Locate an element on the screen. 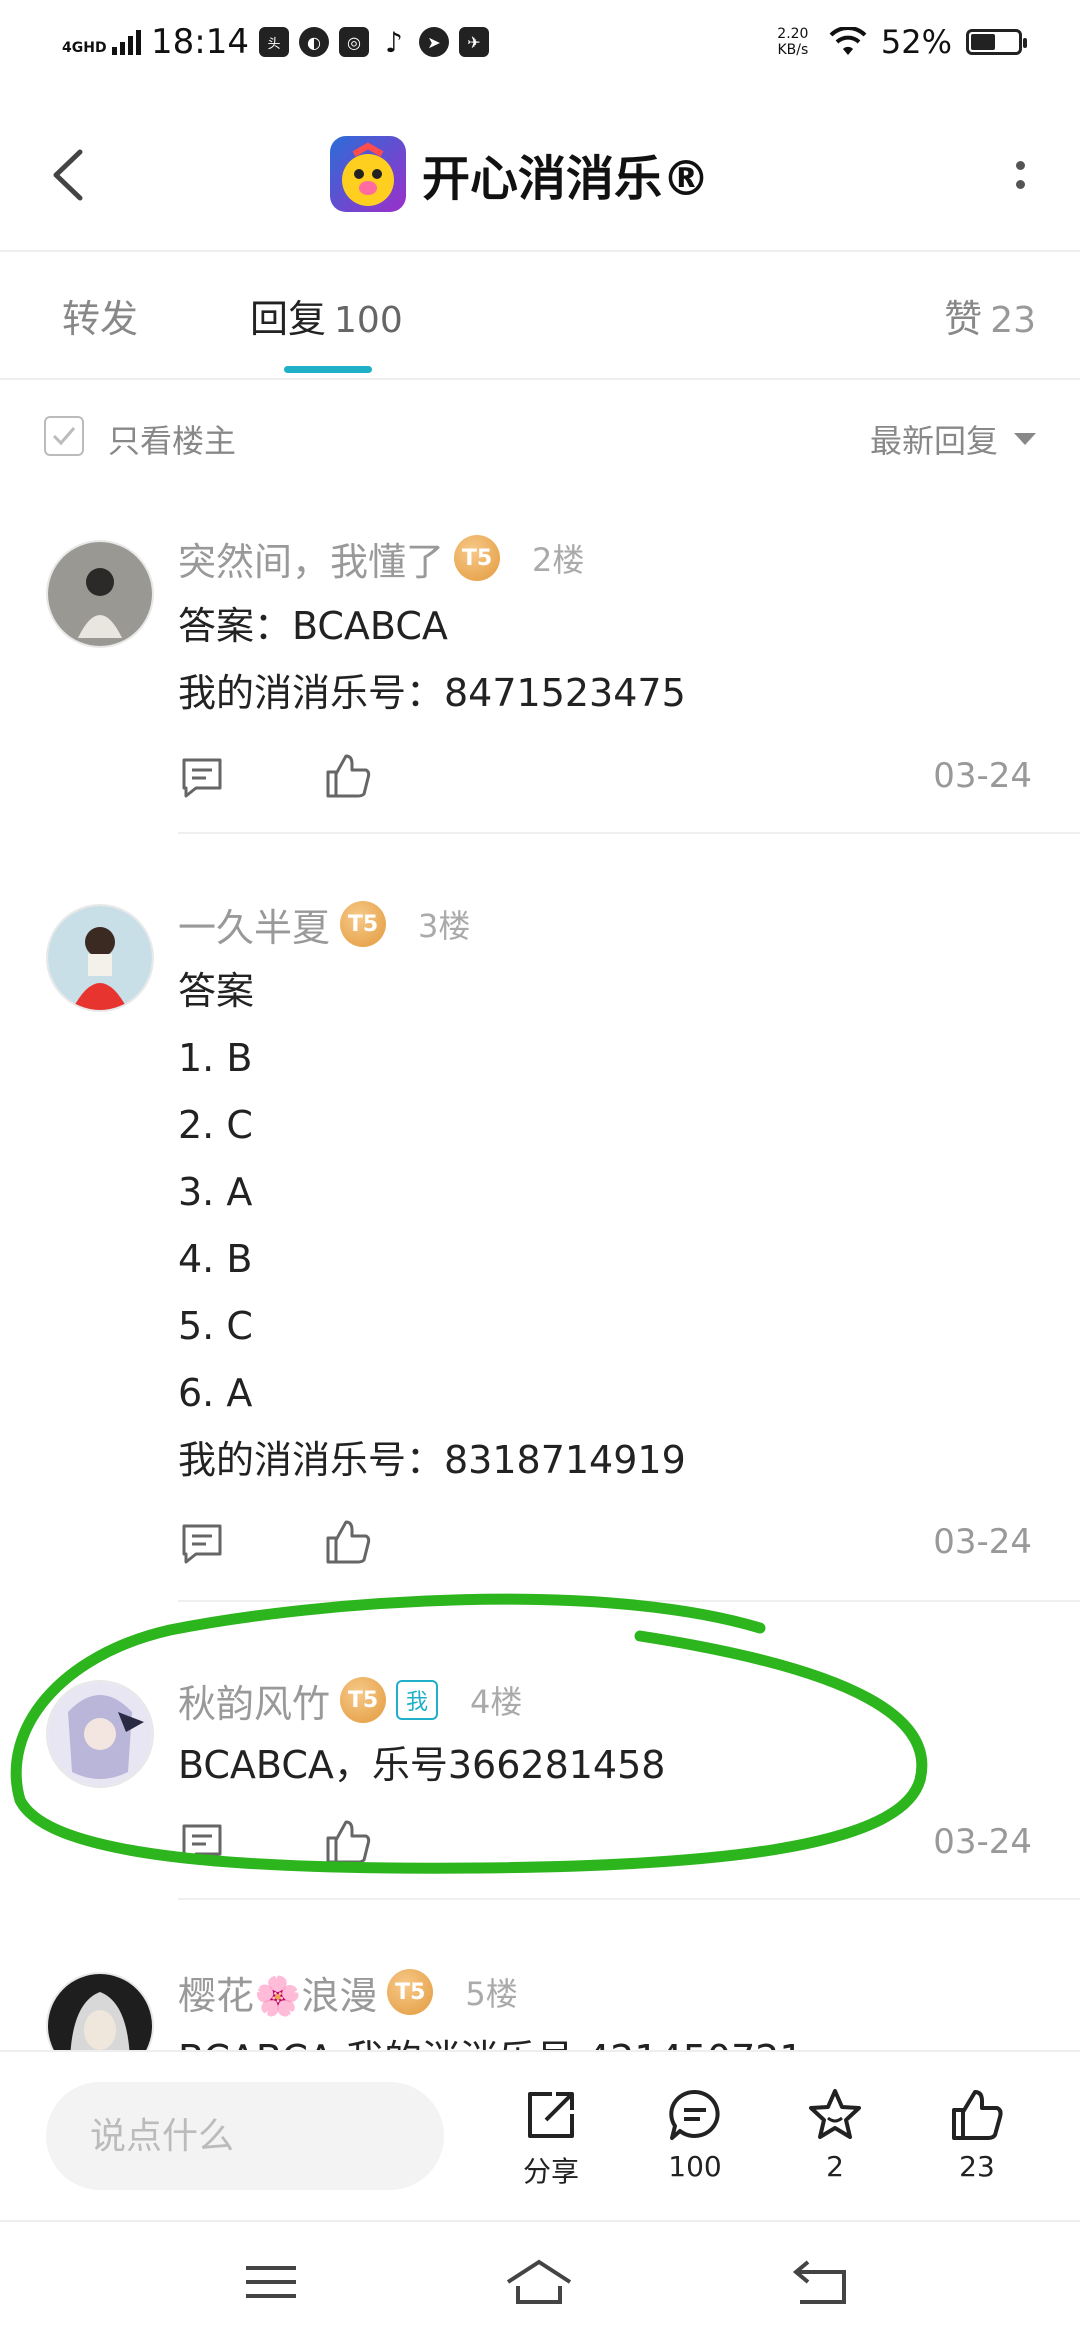 Image resolution: width=1080 pixels, height=2342 pixels. menu-icon is located at coordinates (271, 2282).